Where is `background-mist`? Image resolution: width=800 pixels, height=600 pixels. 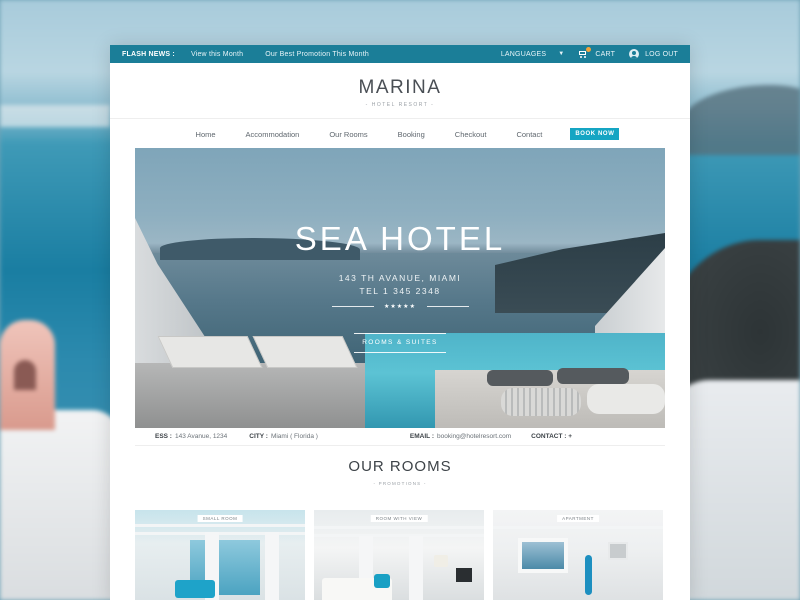
background-mist is located at coordinates (55, 116).